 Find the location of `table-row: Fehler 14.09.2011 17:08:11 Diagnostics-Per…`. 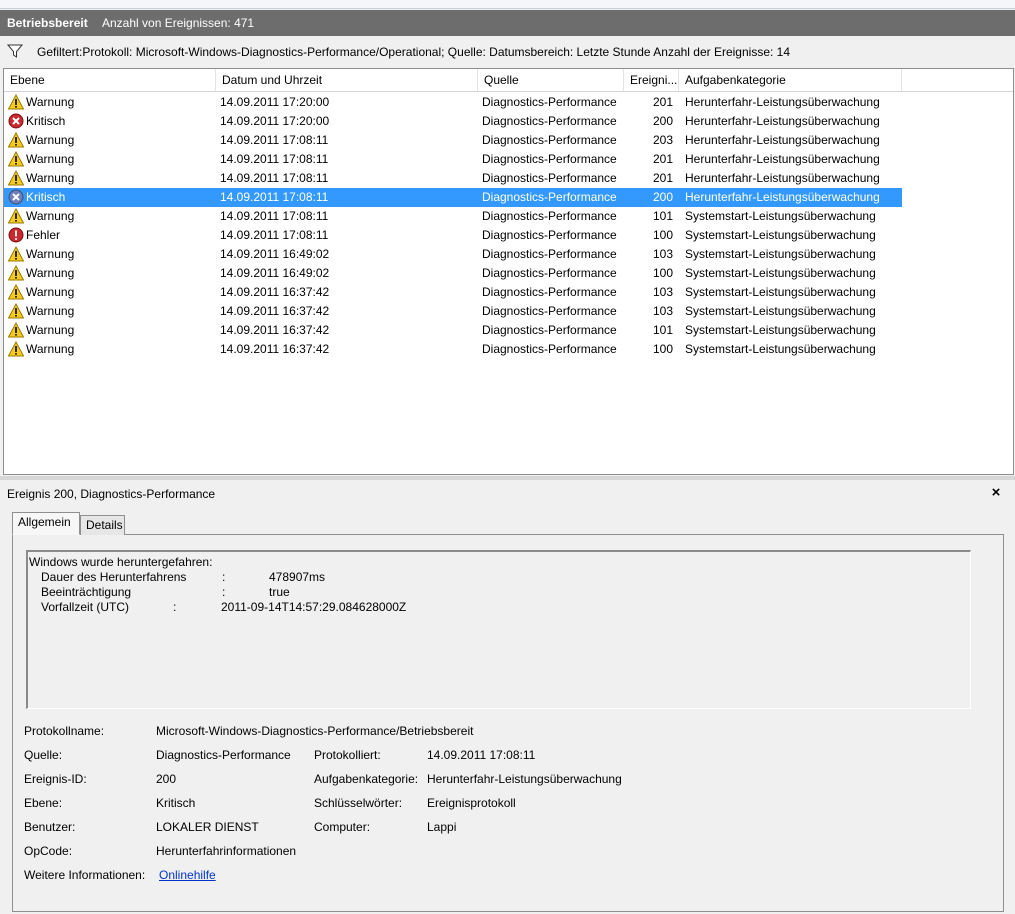

table-row: Fehler 14.09.2011 17:08:11 Diagnostics-Per… is located at coordinates (453, 235).